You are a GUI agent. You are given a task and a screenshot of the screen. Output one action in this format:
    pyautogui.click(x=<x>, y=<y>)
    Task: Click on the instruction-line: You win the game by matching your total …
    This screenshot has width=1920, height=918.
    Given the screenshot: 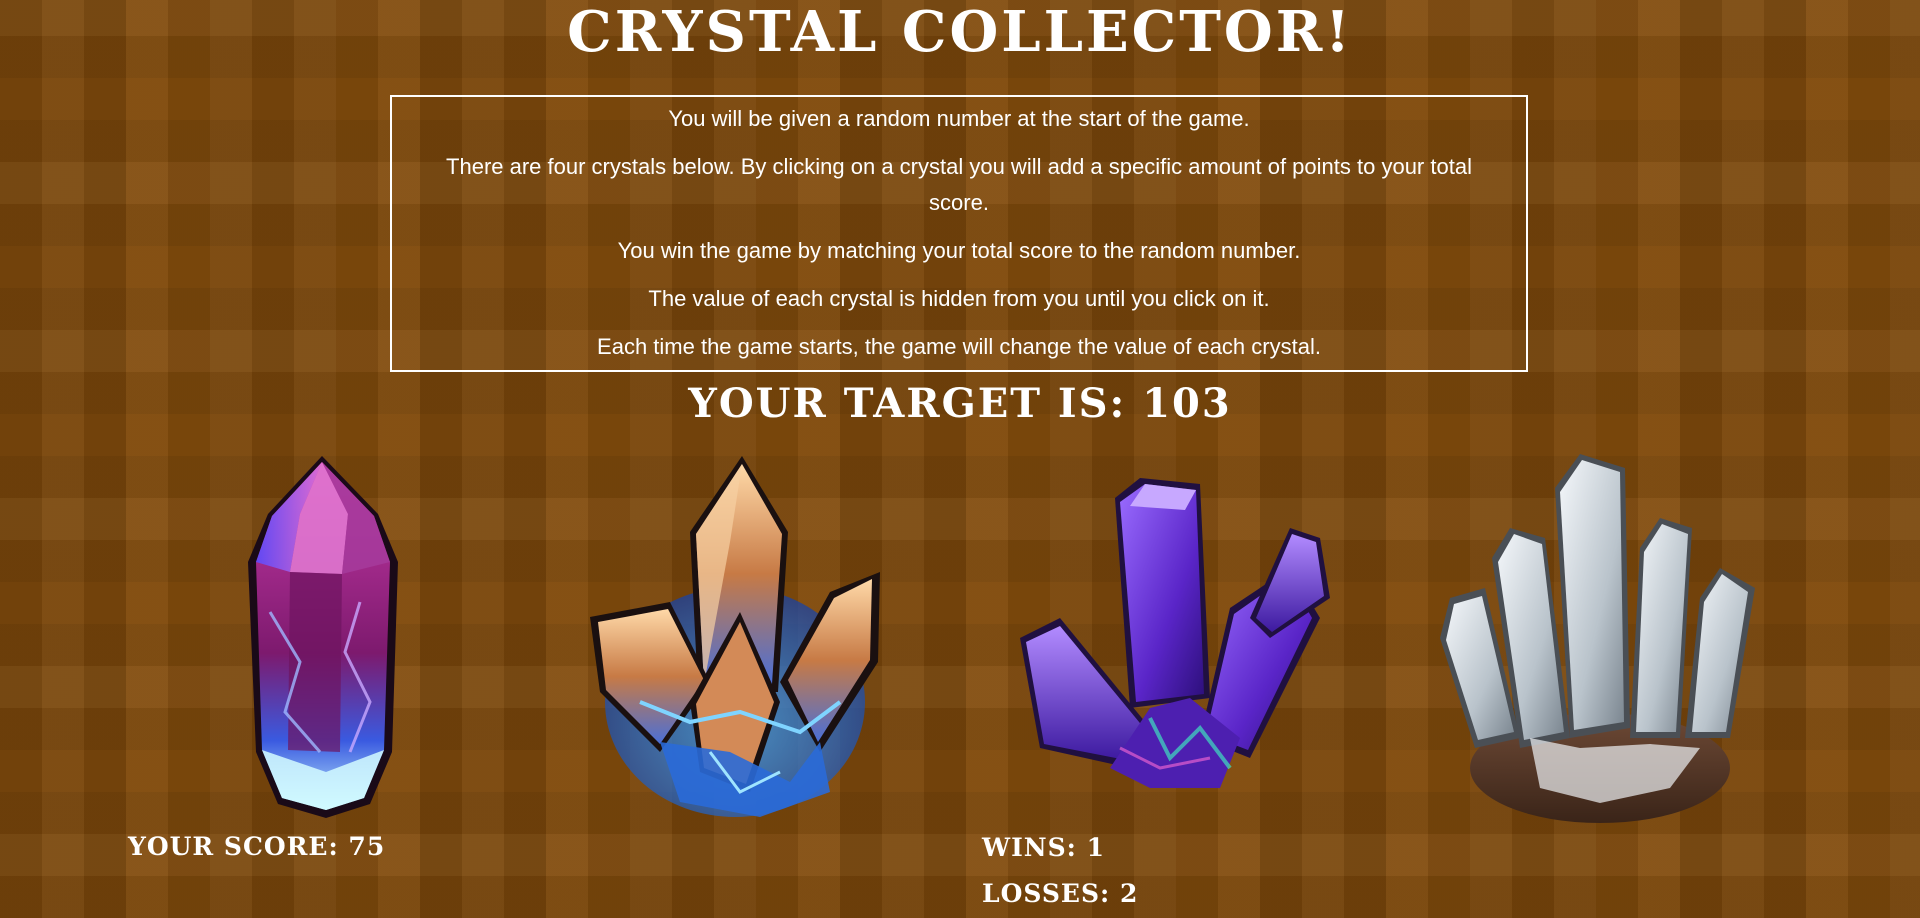 What is the action you would take?
    pyautogui.click(x=959, y=250)
    